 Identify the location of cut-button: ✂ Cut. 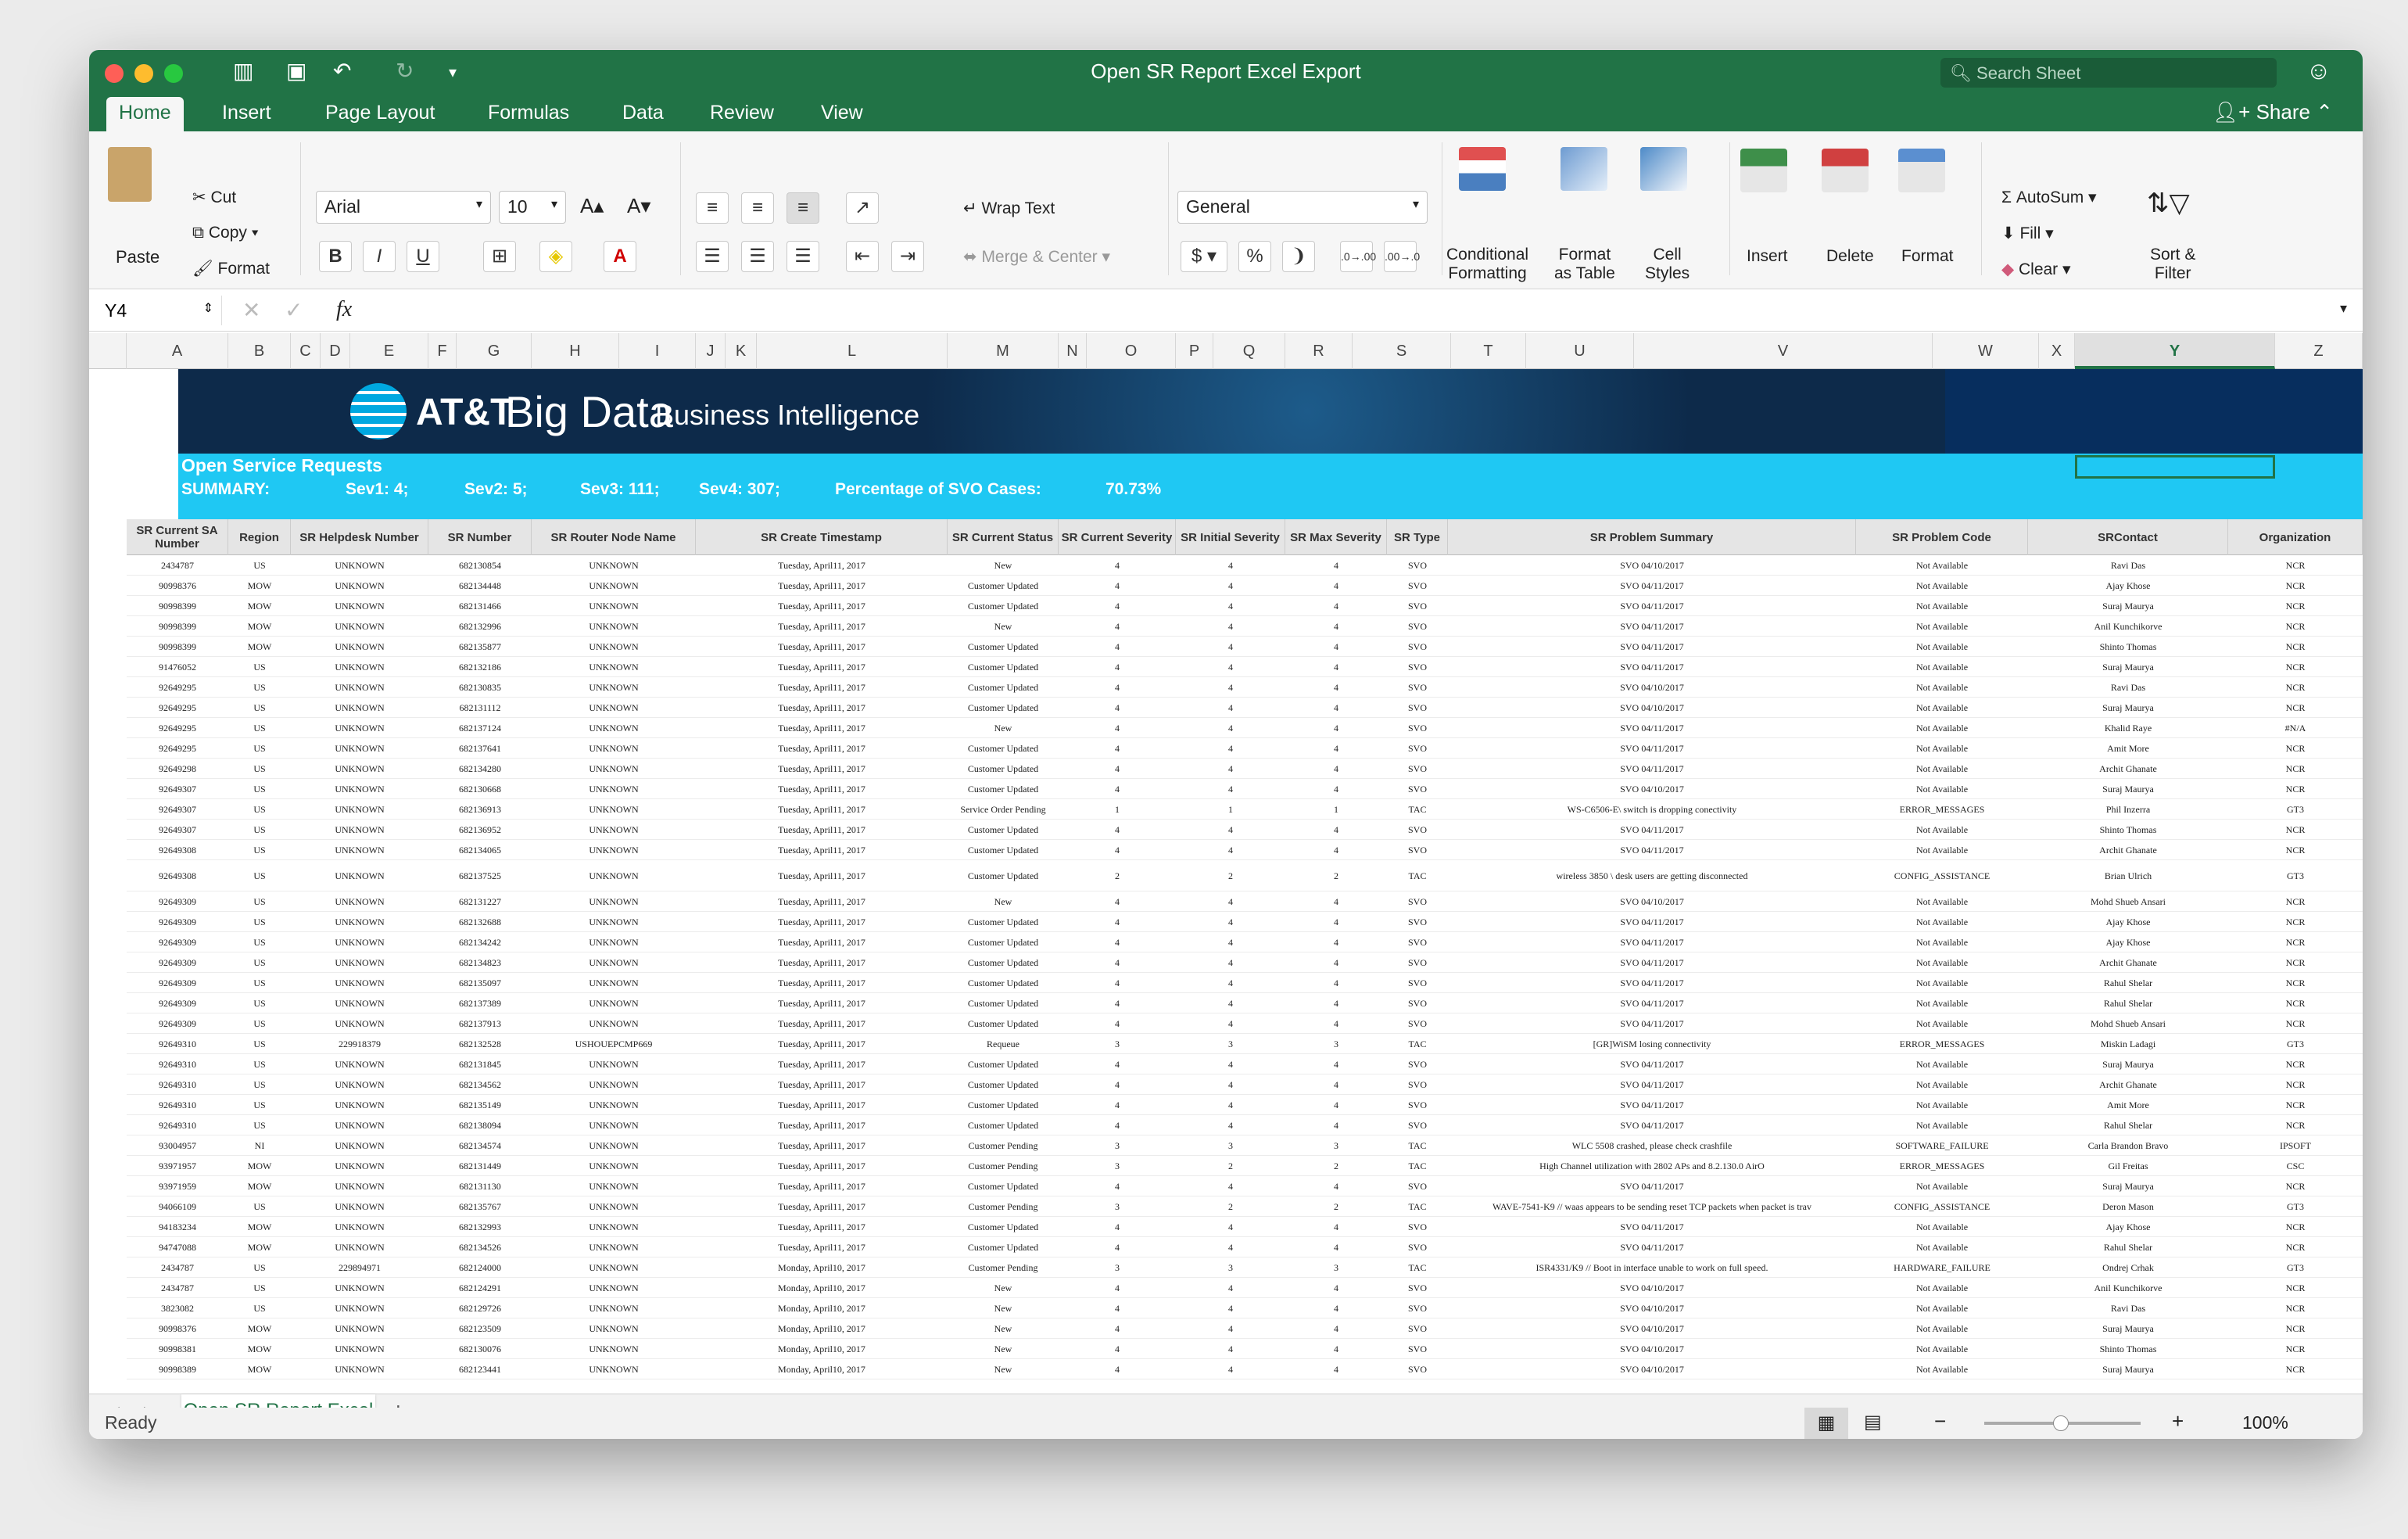
(214, 197).